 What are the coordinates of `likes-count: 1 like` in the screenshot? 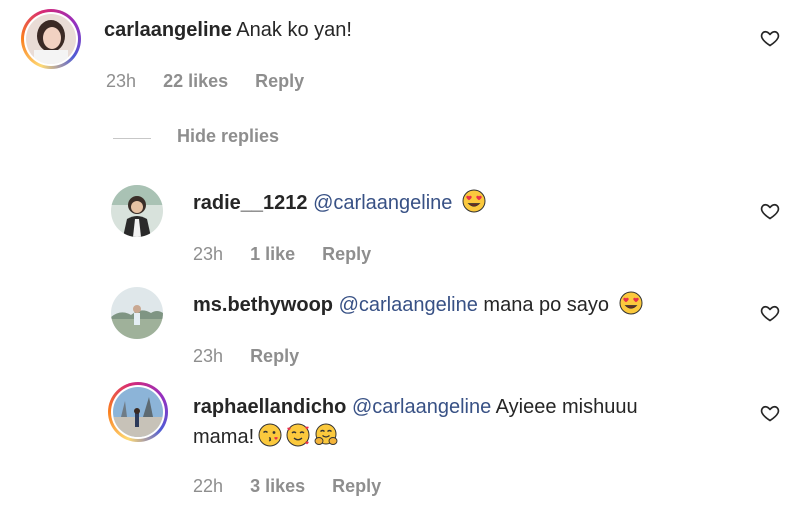 It's located at (272, 254).